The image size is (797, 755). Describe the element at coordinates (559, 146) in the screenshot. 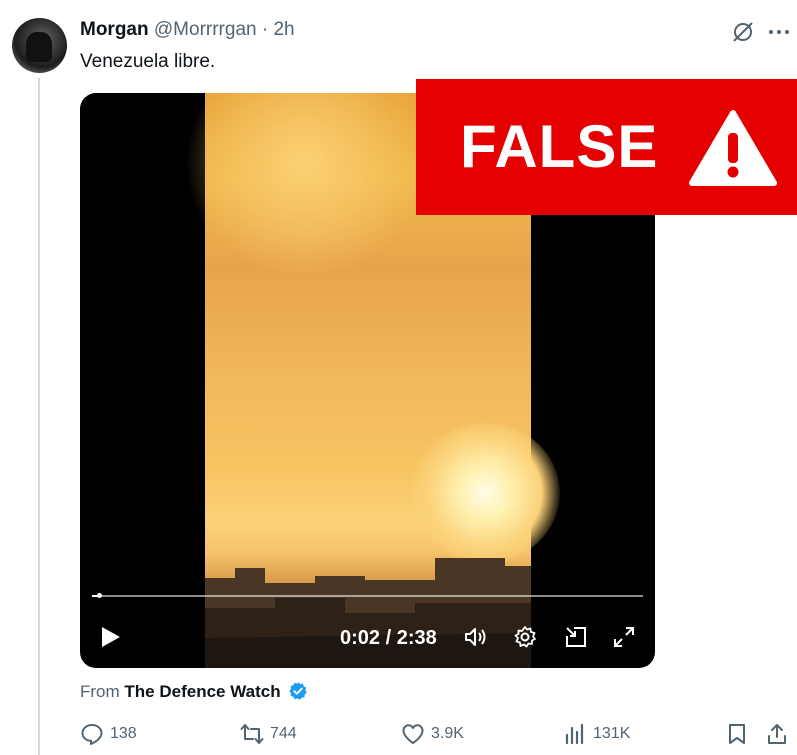

I see `false-label: FALSE` at that location.